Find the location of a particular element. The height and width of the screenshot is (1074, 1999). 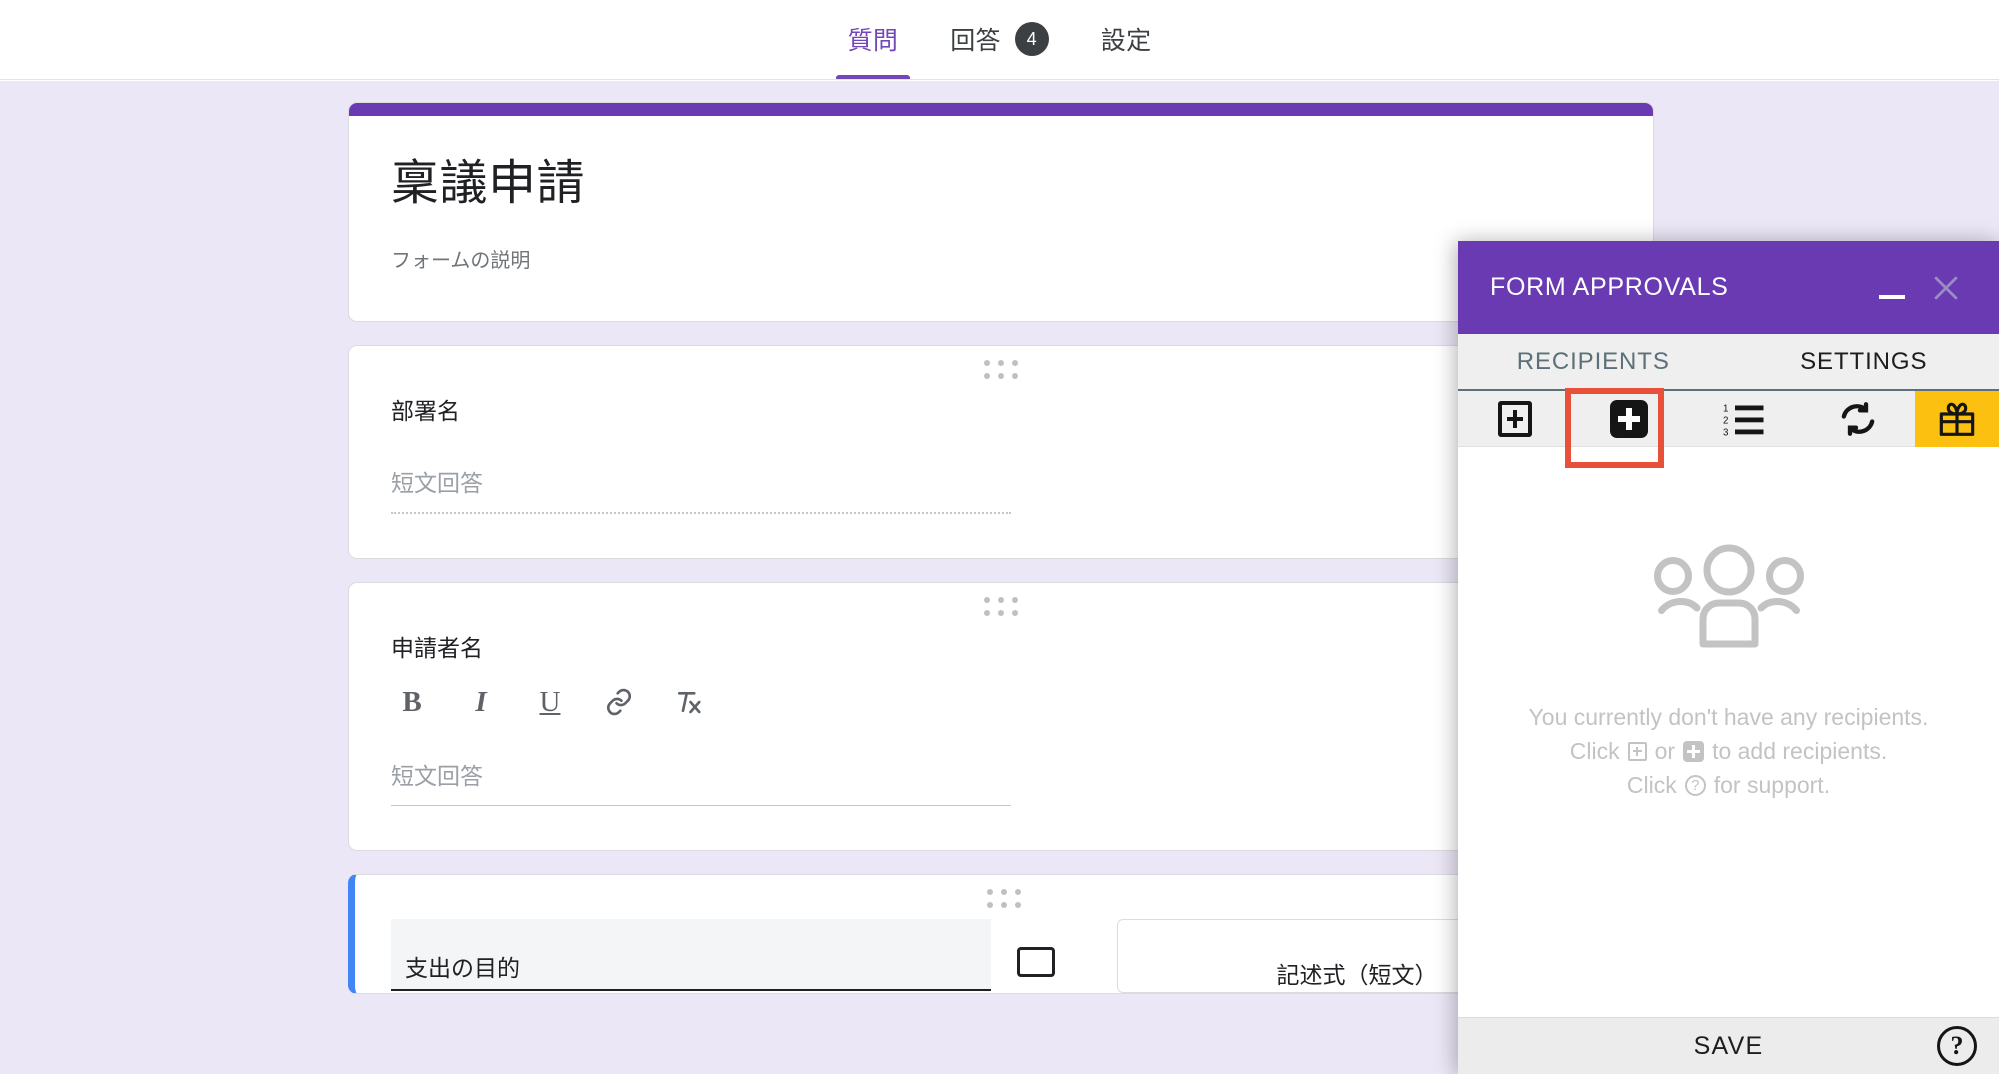

italic-icon: I is located at coordinates (481, 702).